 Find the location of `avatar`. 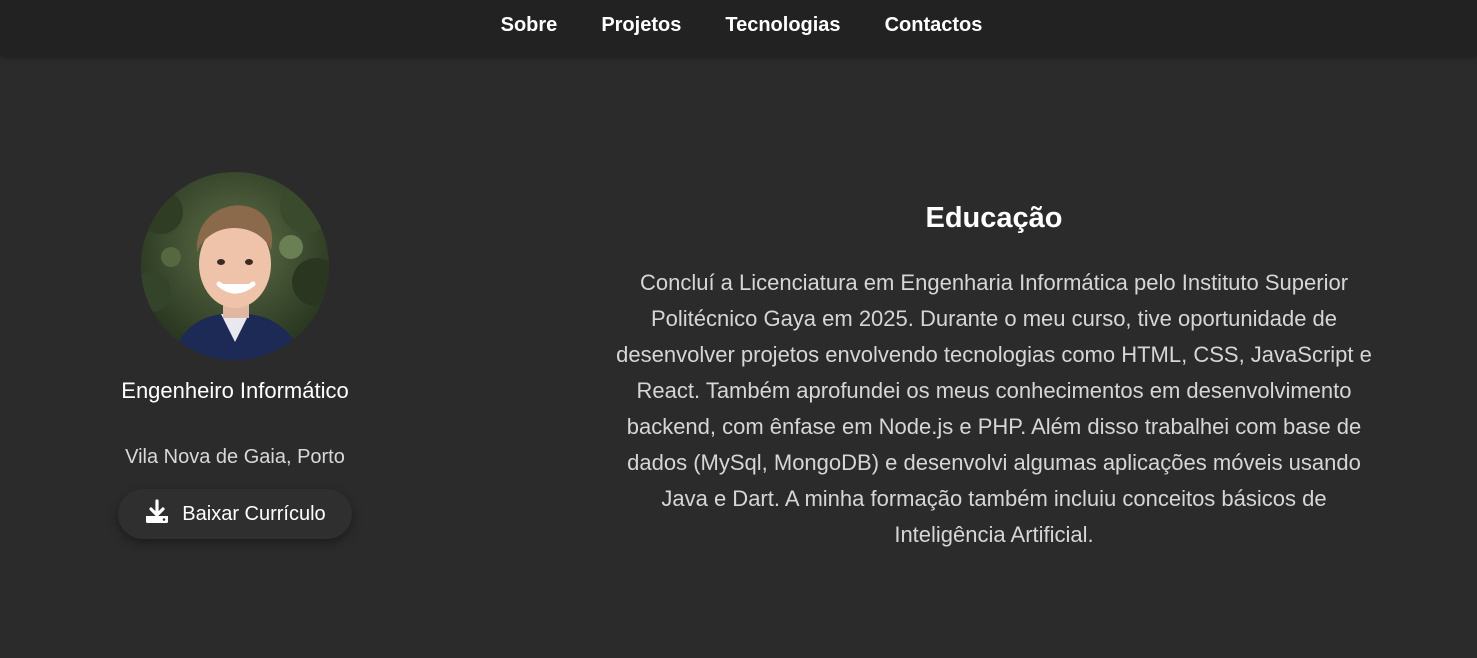

avatar is located at coordinates (235, 266).